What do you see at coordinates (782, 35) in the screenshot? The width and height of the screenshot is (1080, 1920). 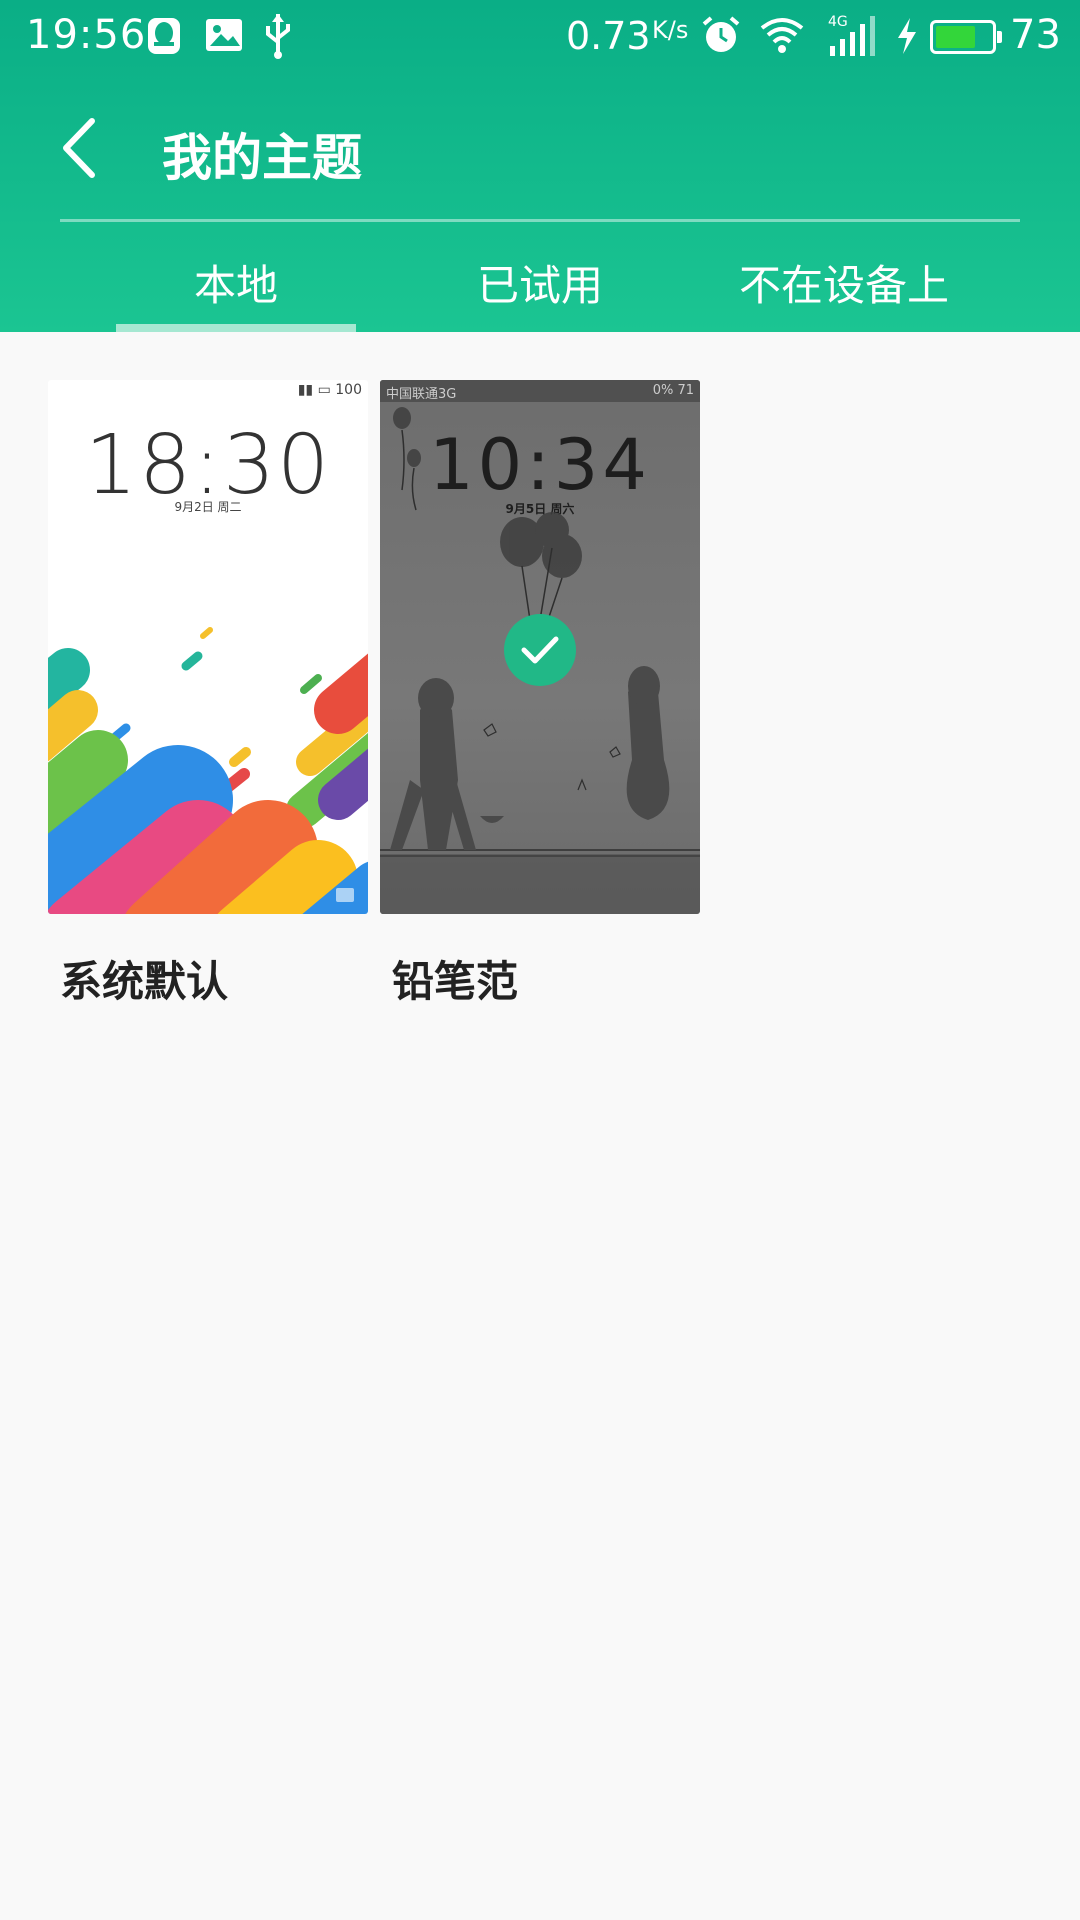 I see `wifi-icon` at bounding box center [782, 35].